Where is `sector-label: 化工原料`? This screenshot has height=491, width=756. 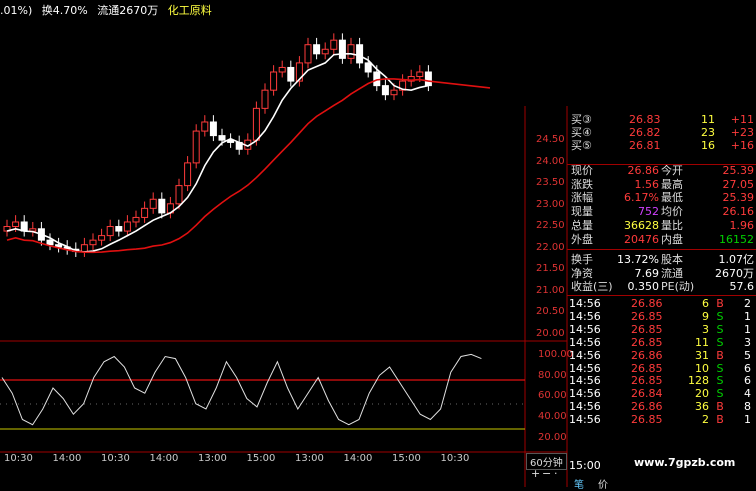 sector-label: 化工原料 is located at coordinates (190, 10).